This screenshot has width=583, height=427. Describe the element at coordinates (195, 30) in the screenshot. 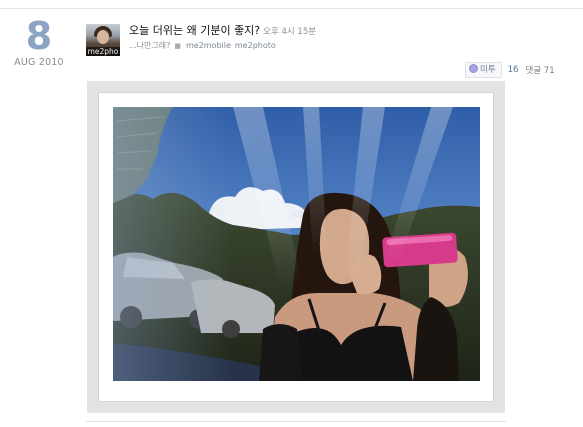

I see `post-title-text: 오늘 더위는 왜 기분이 좋지?` at that location.